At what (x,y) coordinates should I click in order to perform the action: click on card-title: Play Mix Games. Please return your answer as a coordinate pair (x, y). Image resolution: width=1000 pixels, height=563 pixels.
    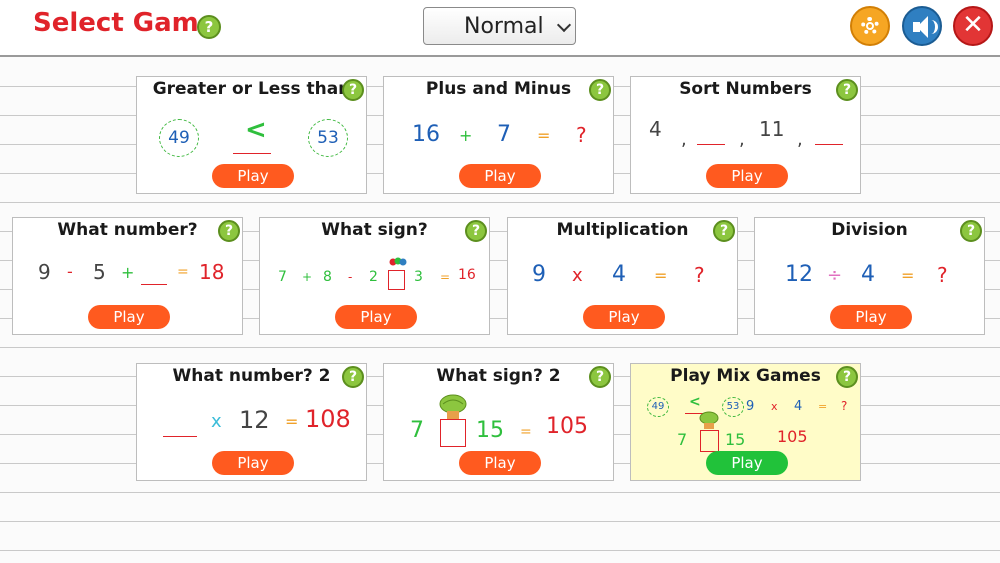
    Looking at the image, I should click on (745, 376).